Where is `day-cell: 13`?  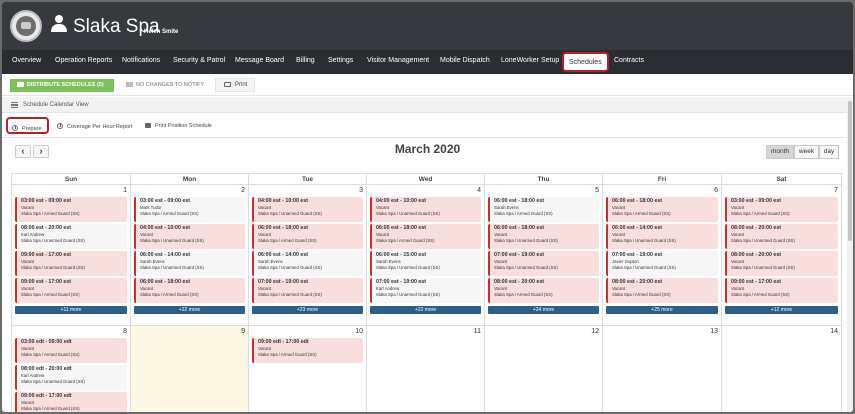 day-cell: 13 is located at coordinates (662, 369).